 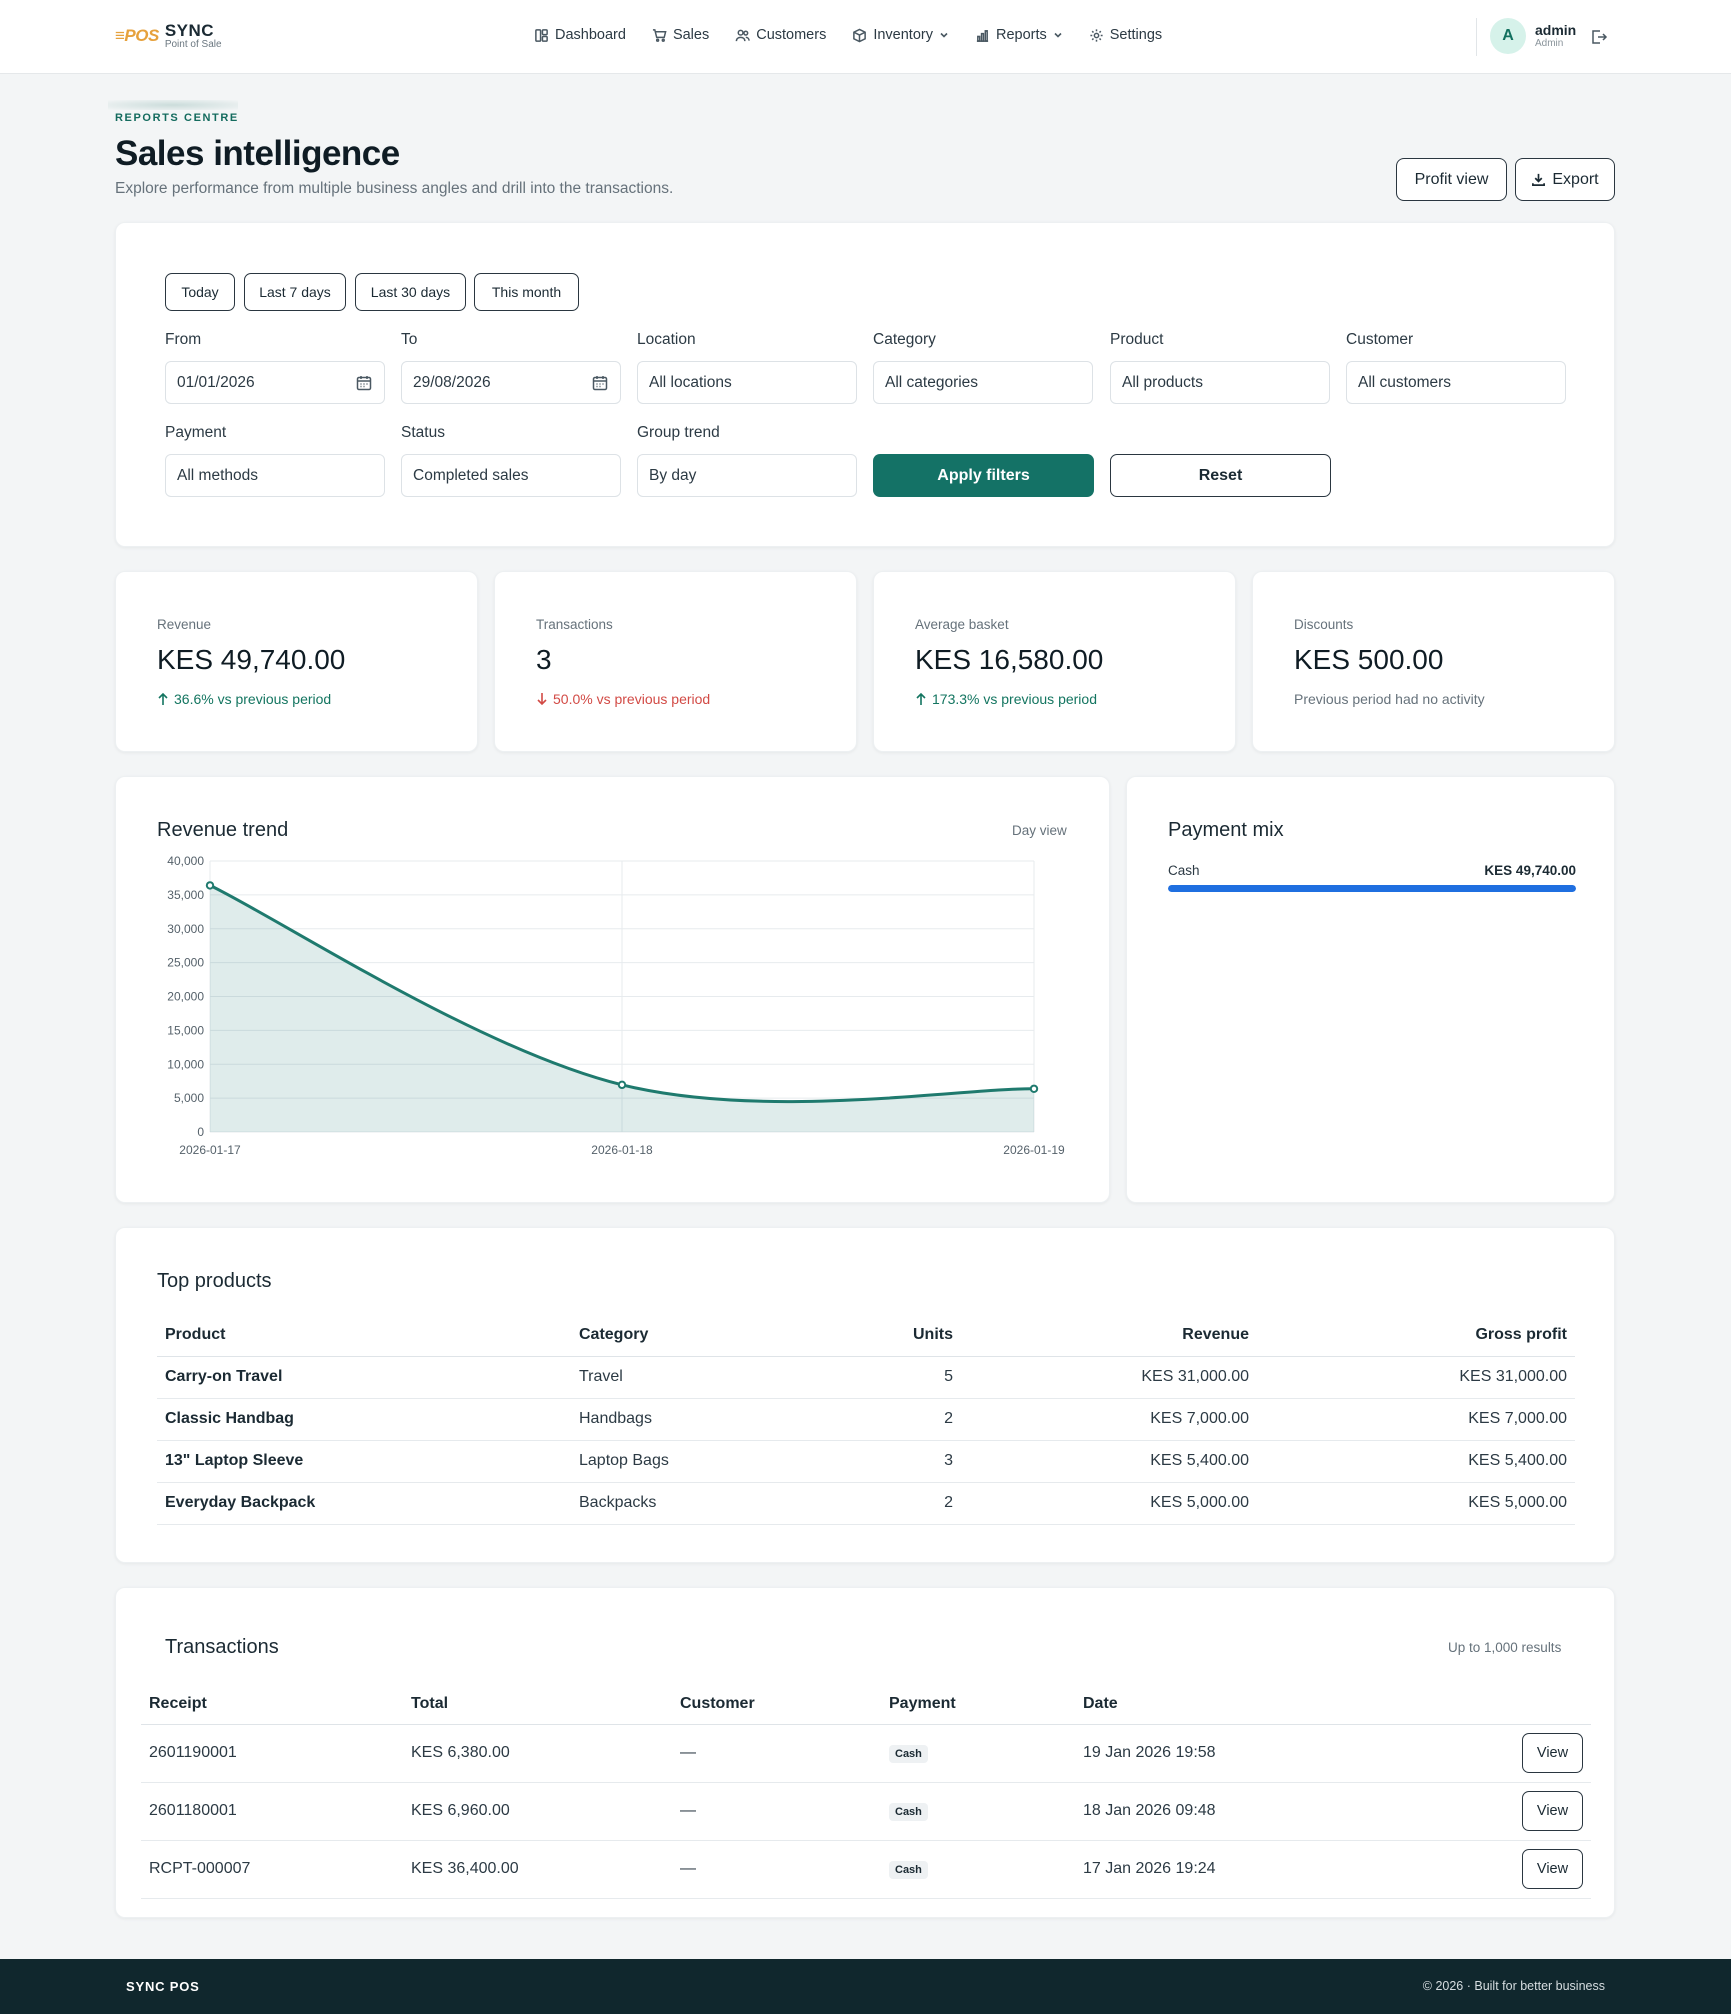 What do you see at coordinates (196, 432) in the screenshot?
I see `payment-label: Payment` at bounding box center [196, 432].